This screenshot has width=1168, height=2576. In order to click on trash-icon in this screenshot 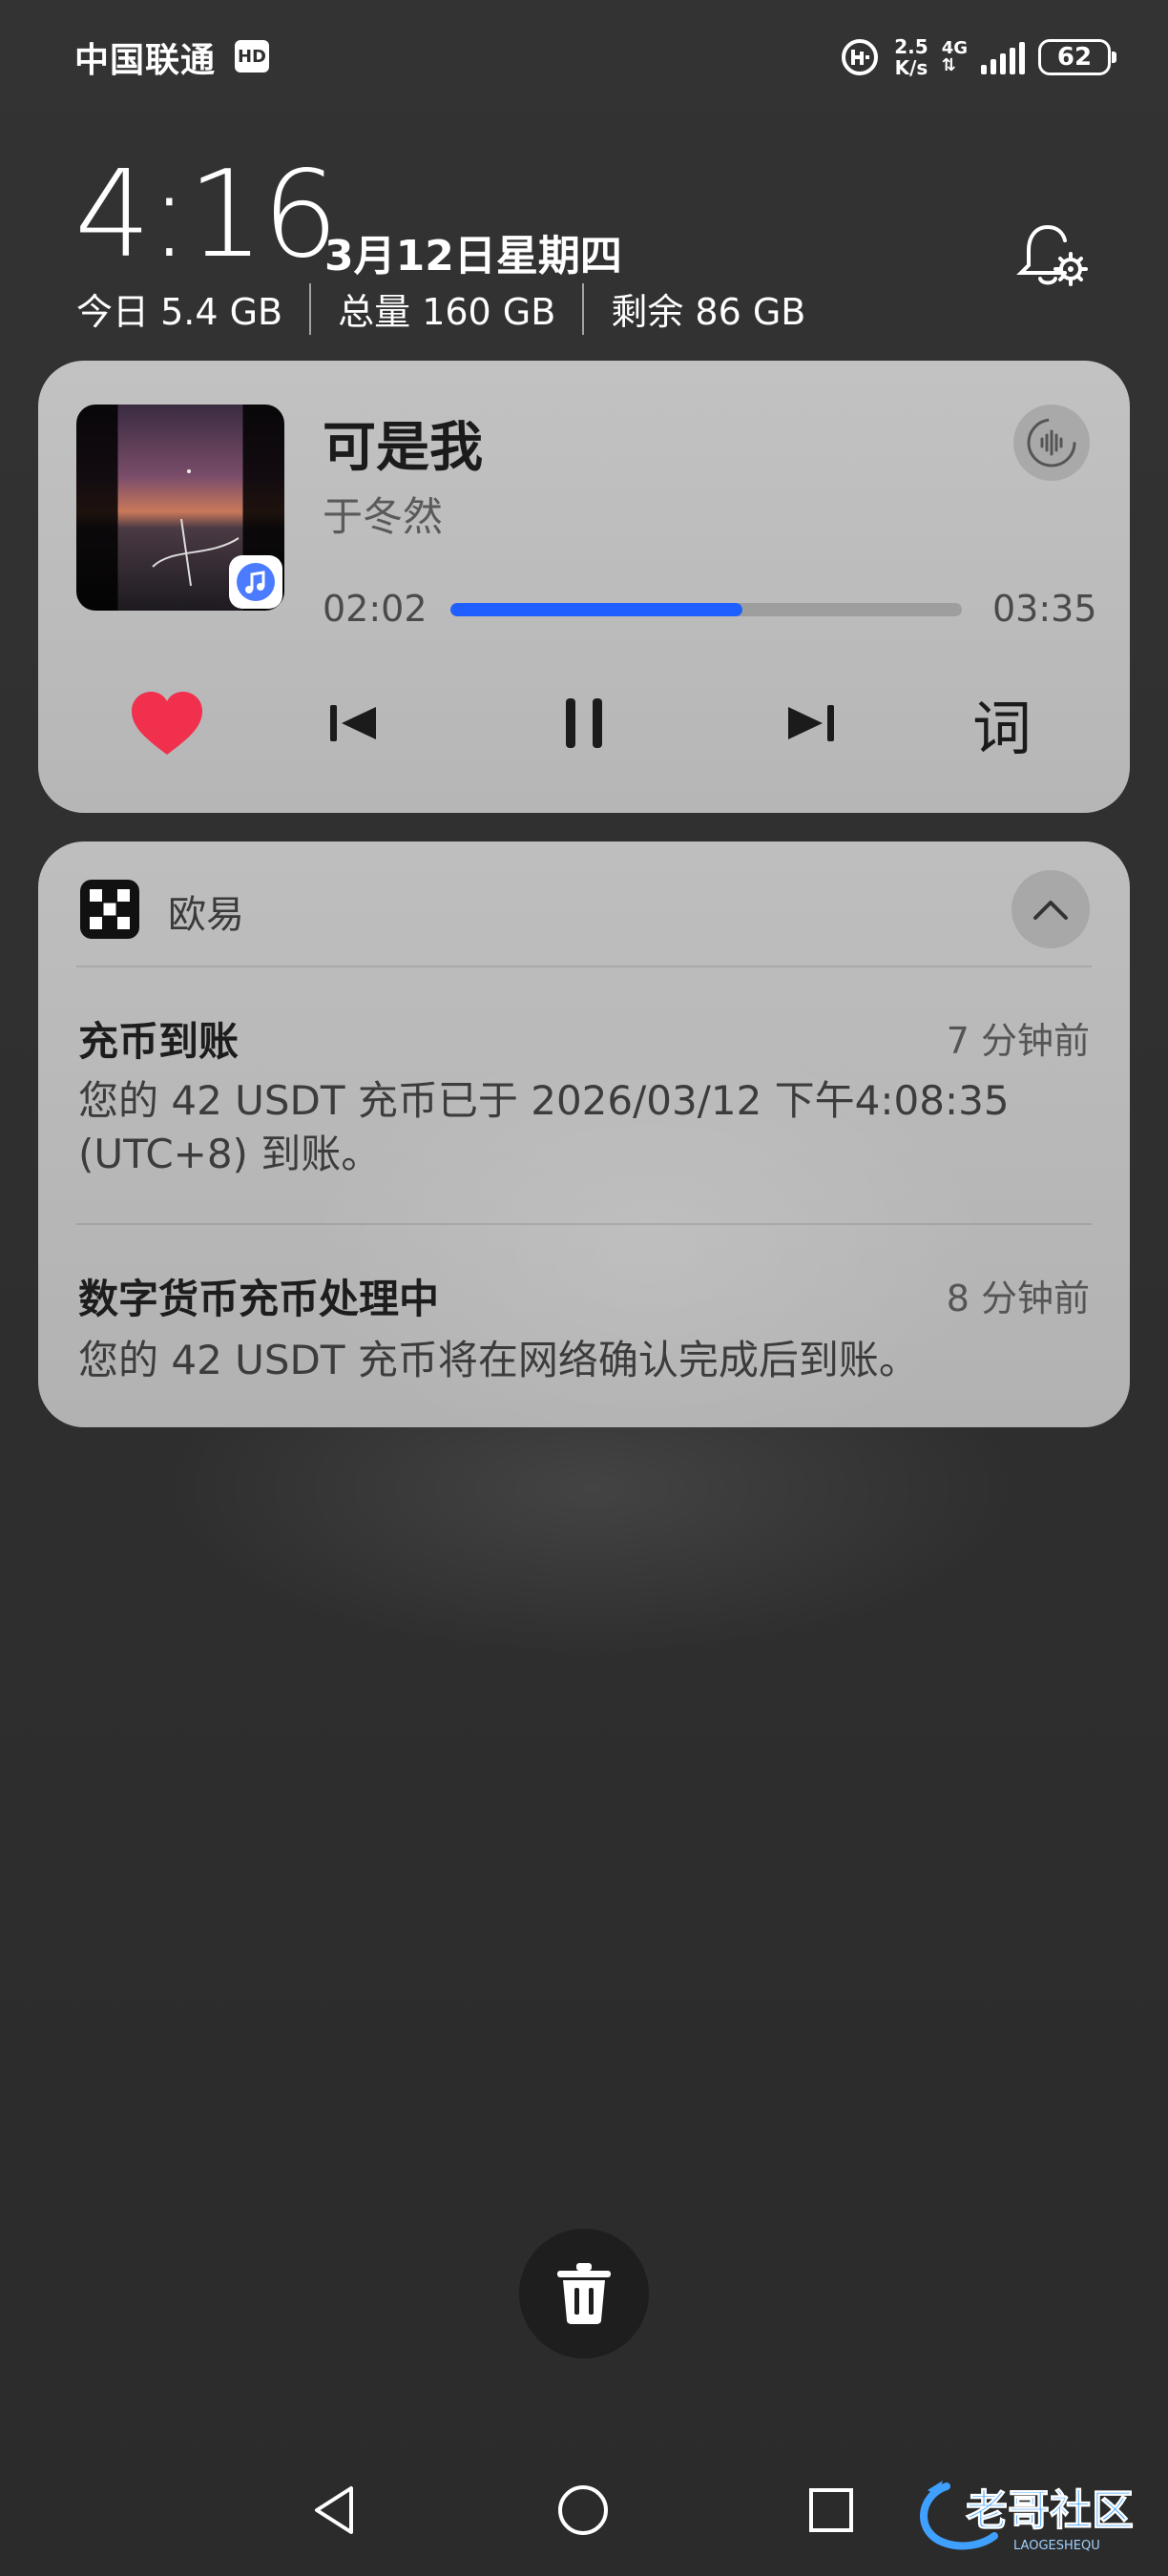, I will do `click(584, 2293)`.